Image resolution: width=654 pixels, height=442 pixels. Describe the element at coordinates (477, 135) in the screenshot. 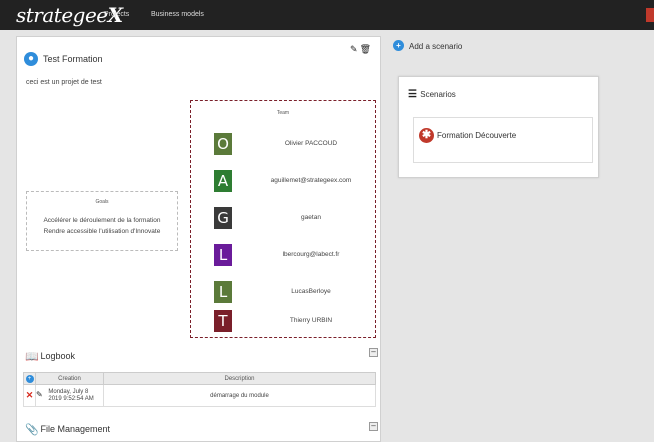

I see `scenario-name: Formation Découverte` at that location.